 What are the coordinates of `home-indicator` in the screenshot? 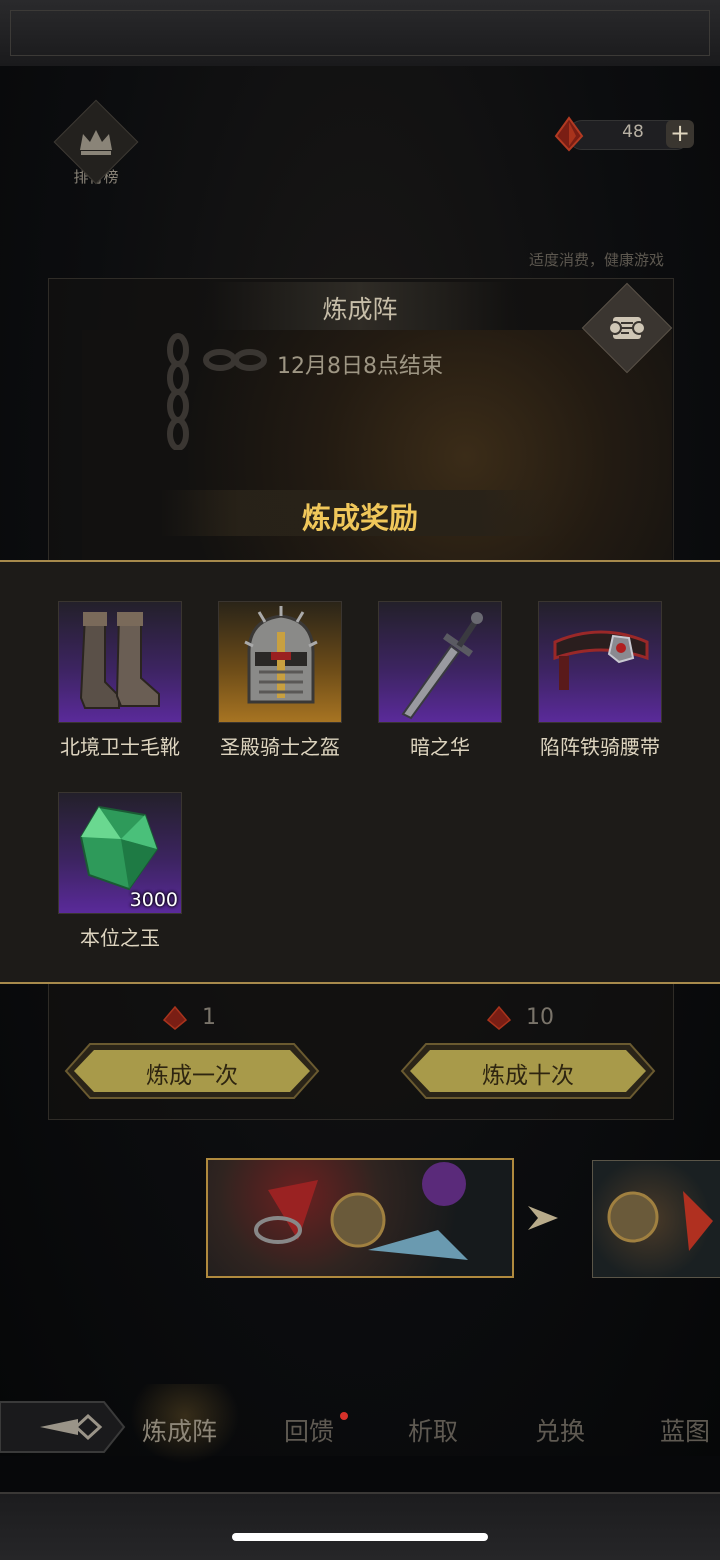 It's located at (360, 1537).